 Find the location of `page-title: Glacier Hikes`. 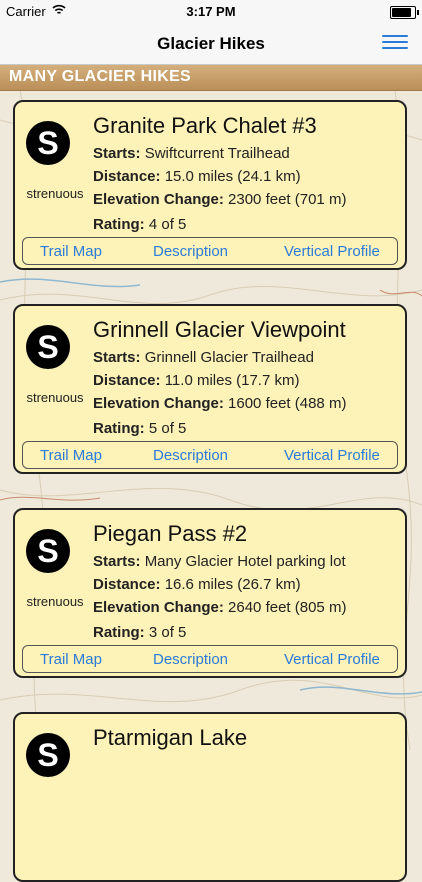

page-title: Glacier Hikes is located at coordinates (211, 43).